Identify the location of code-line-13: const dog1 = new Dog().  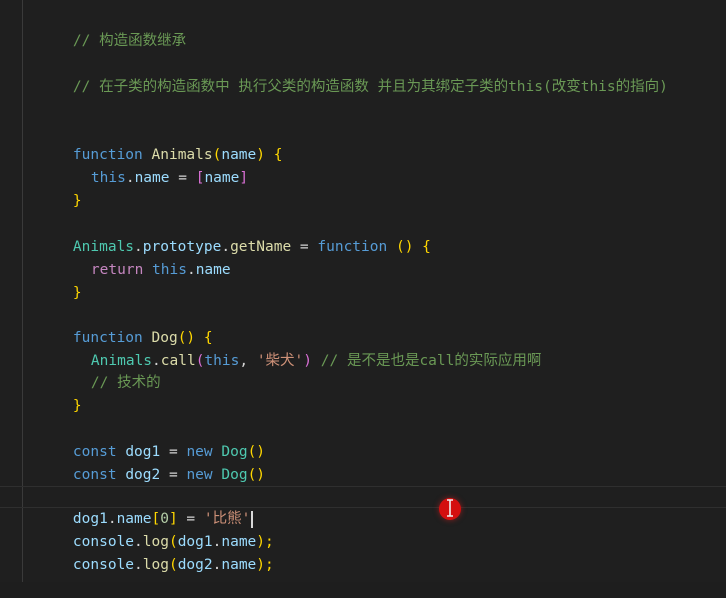
(151, 439).